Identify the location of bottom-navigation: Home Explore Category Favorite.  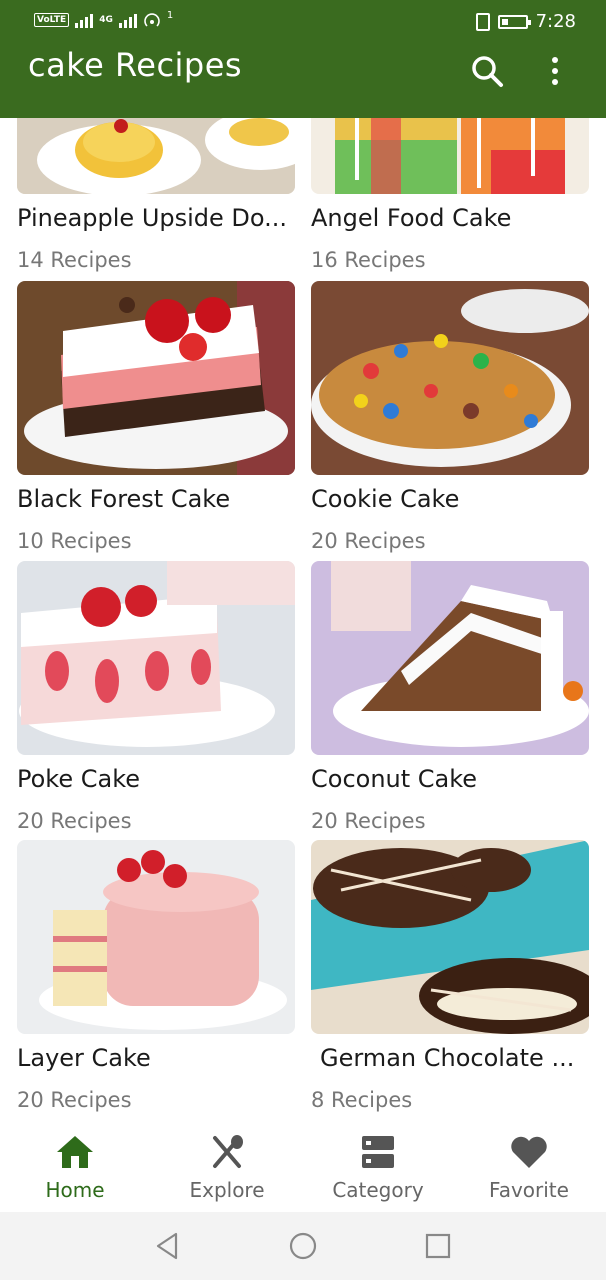
(303, 1166).